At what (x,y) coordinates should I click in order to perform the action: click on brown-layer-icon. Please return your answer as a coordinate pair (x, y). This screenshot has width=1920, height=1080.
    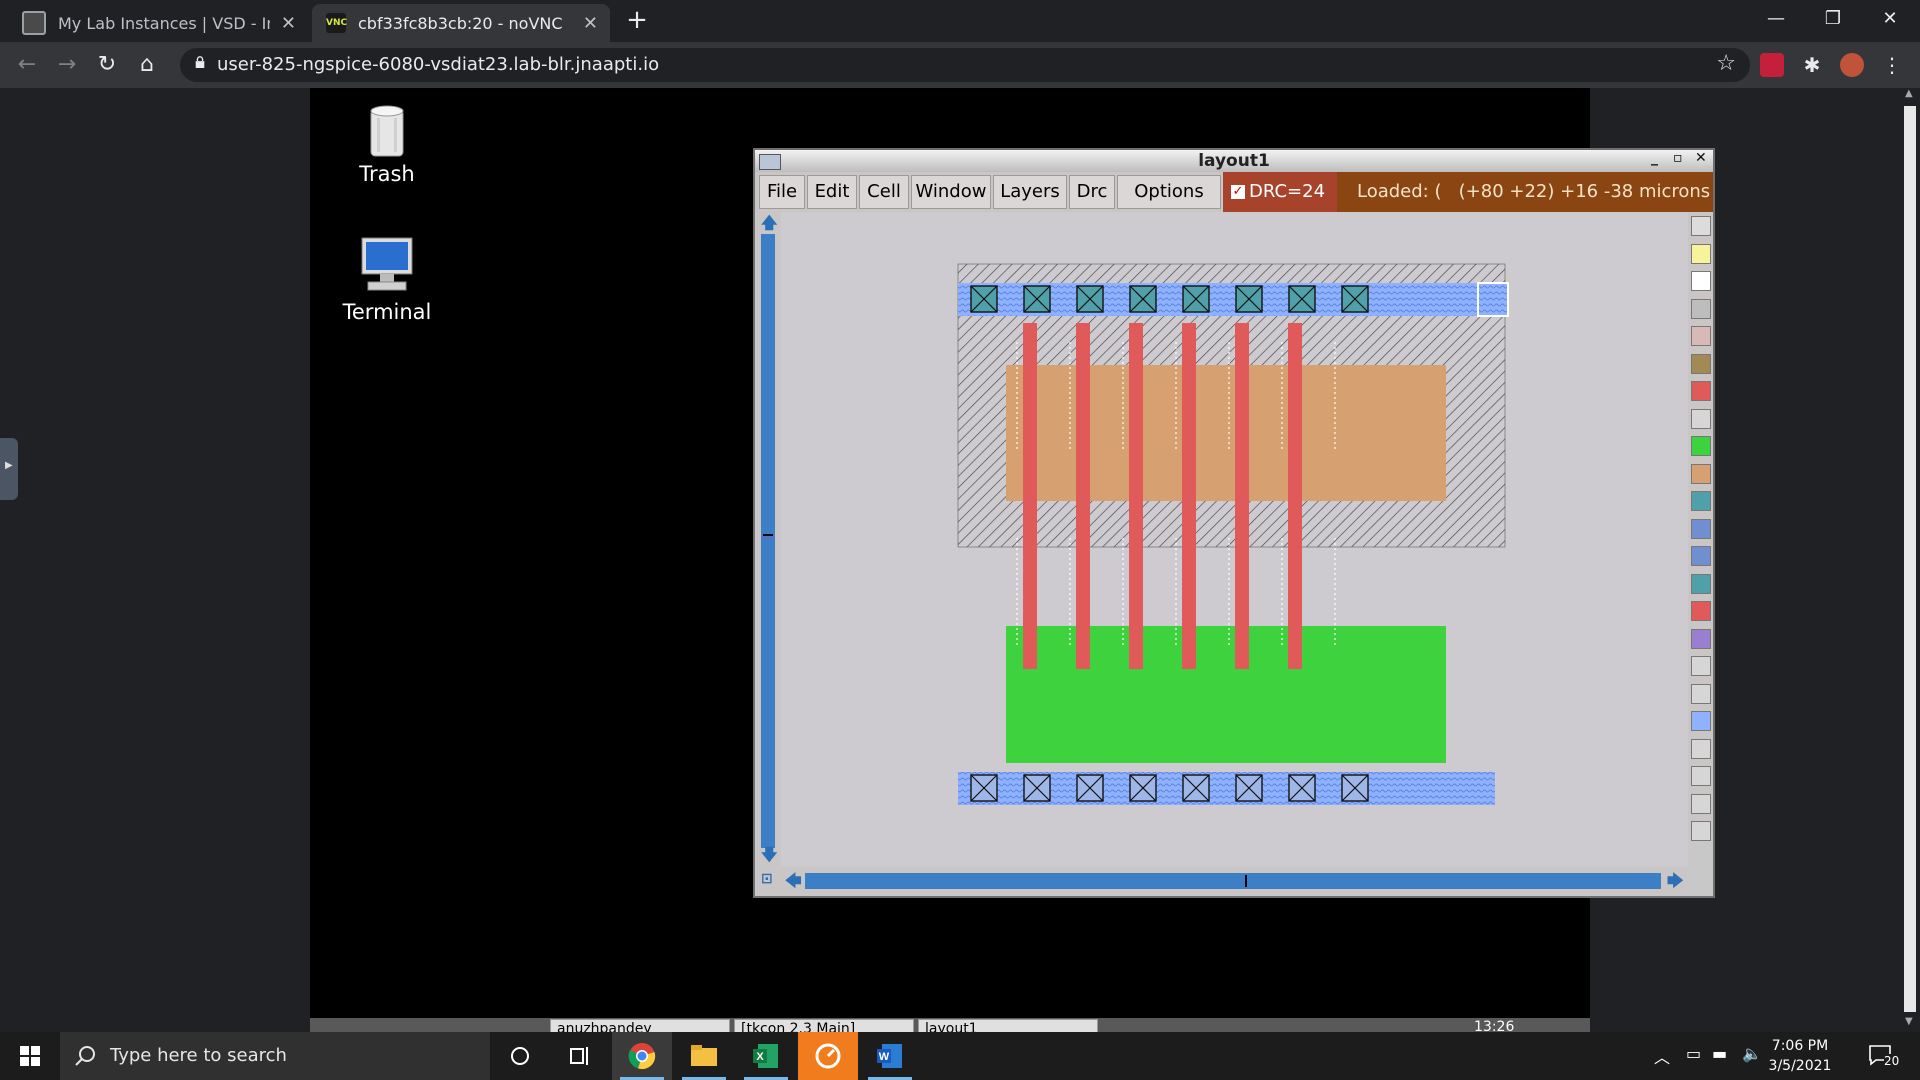
    Looking at the image, I should click on (1701, 363).